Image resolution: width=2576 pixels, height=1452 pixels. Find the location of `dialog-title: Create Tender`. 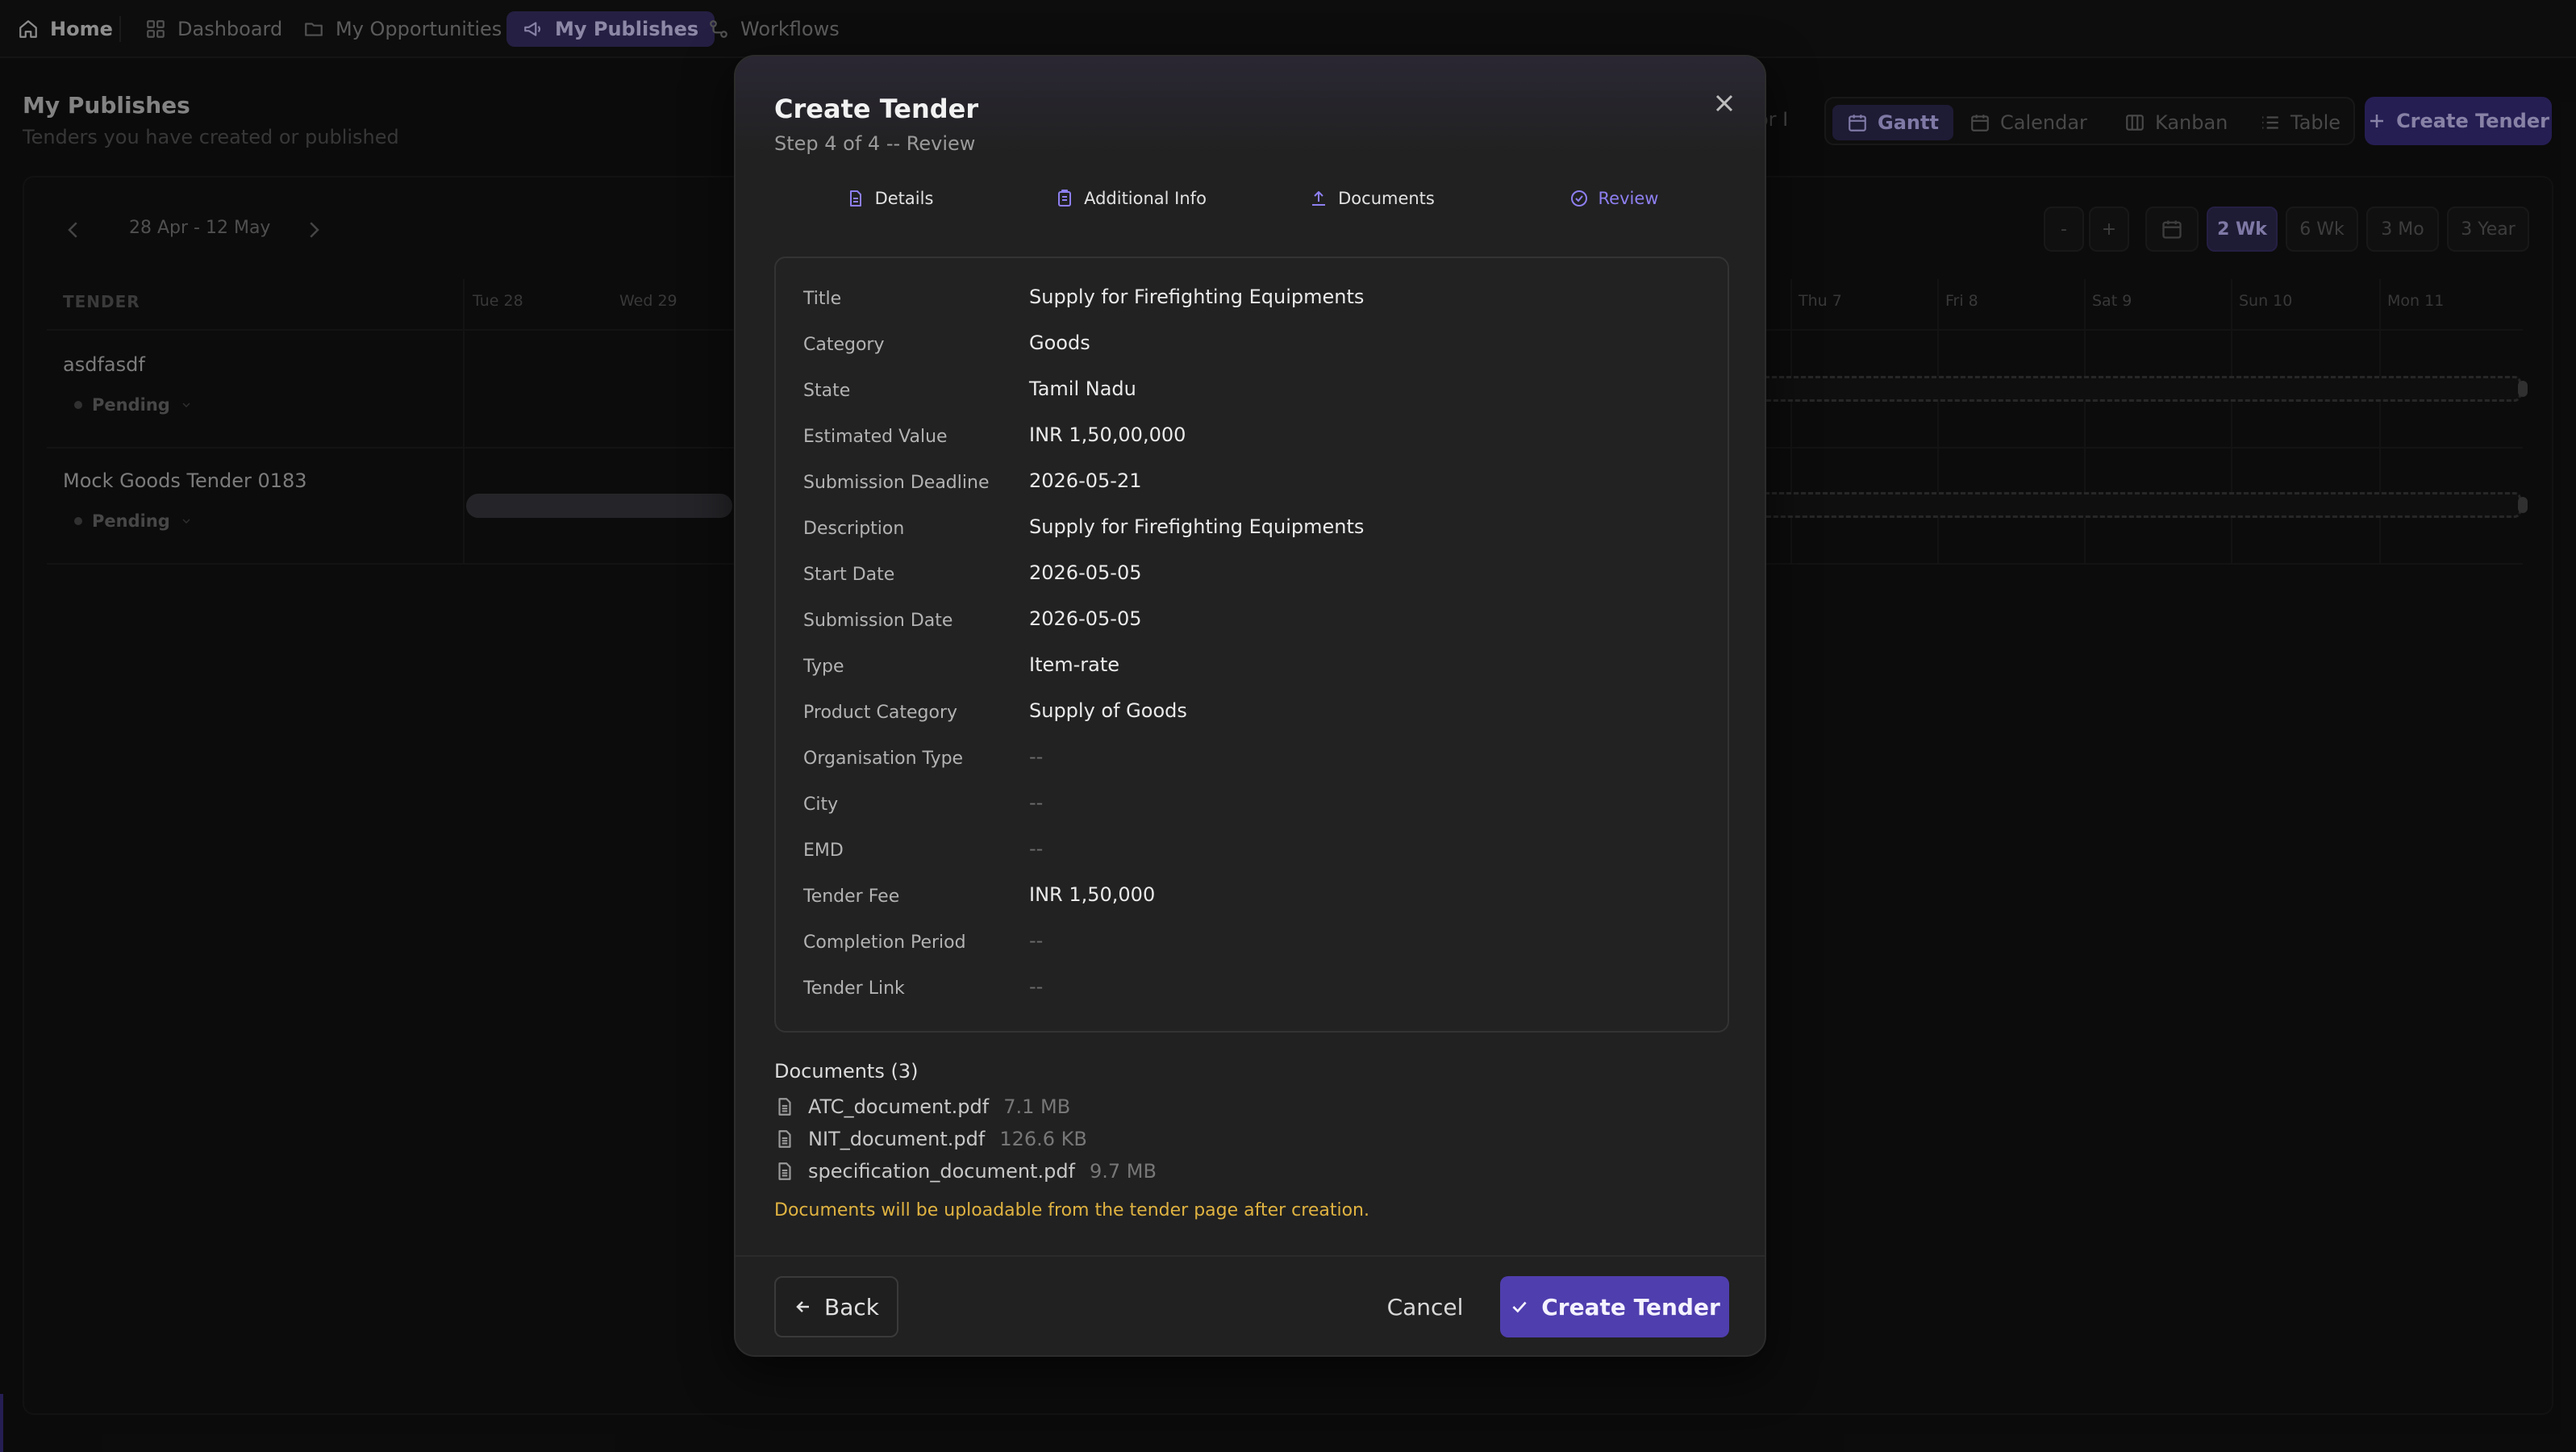

dialog-title: Create Tender is located at coordinates (876, 109).